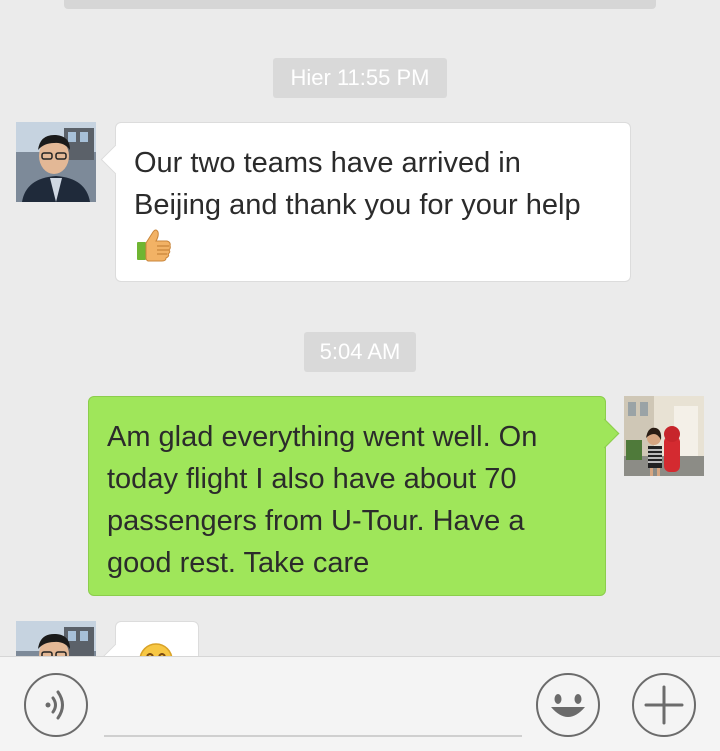 This screenshot has width=720, height=751. What do you see at coordinates (360, 4) in the screenshot?
I see `top-divider` at bounding box center [360, 4].